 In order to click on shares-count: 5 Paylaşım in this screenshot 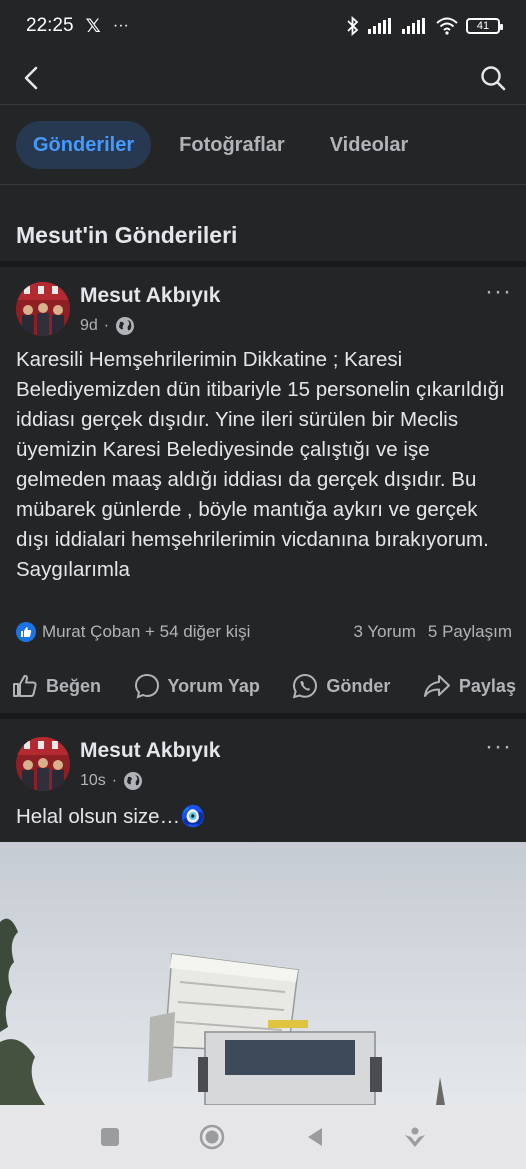, I will do `click(470, 632)`.